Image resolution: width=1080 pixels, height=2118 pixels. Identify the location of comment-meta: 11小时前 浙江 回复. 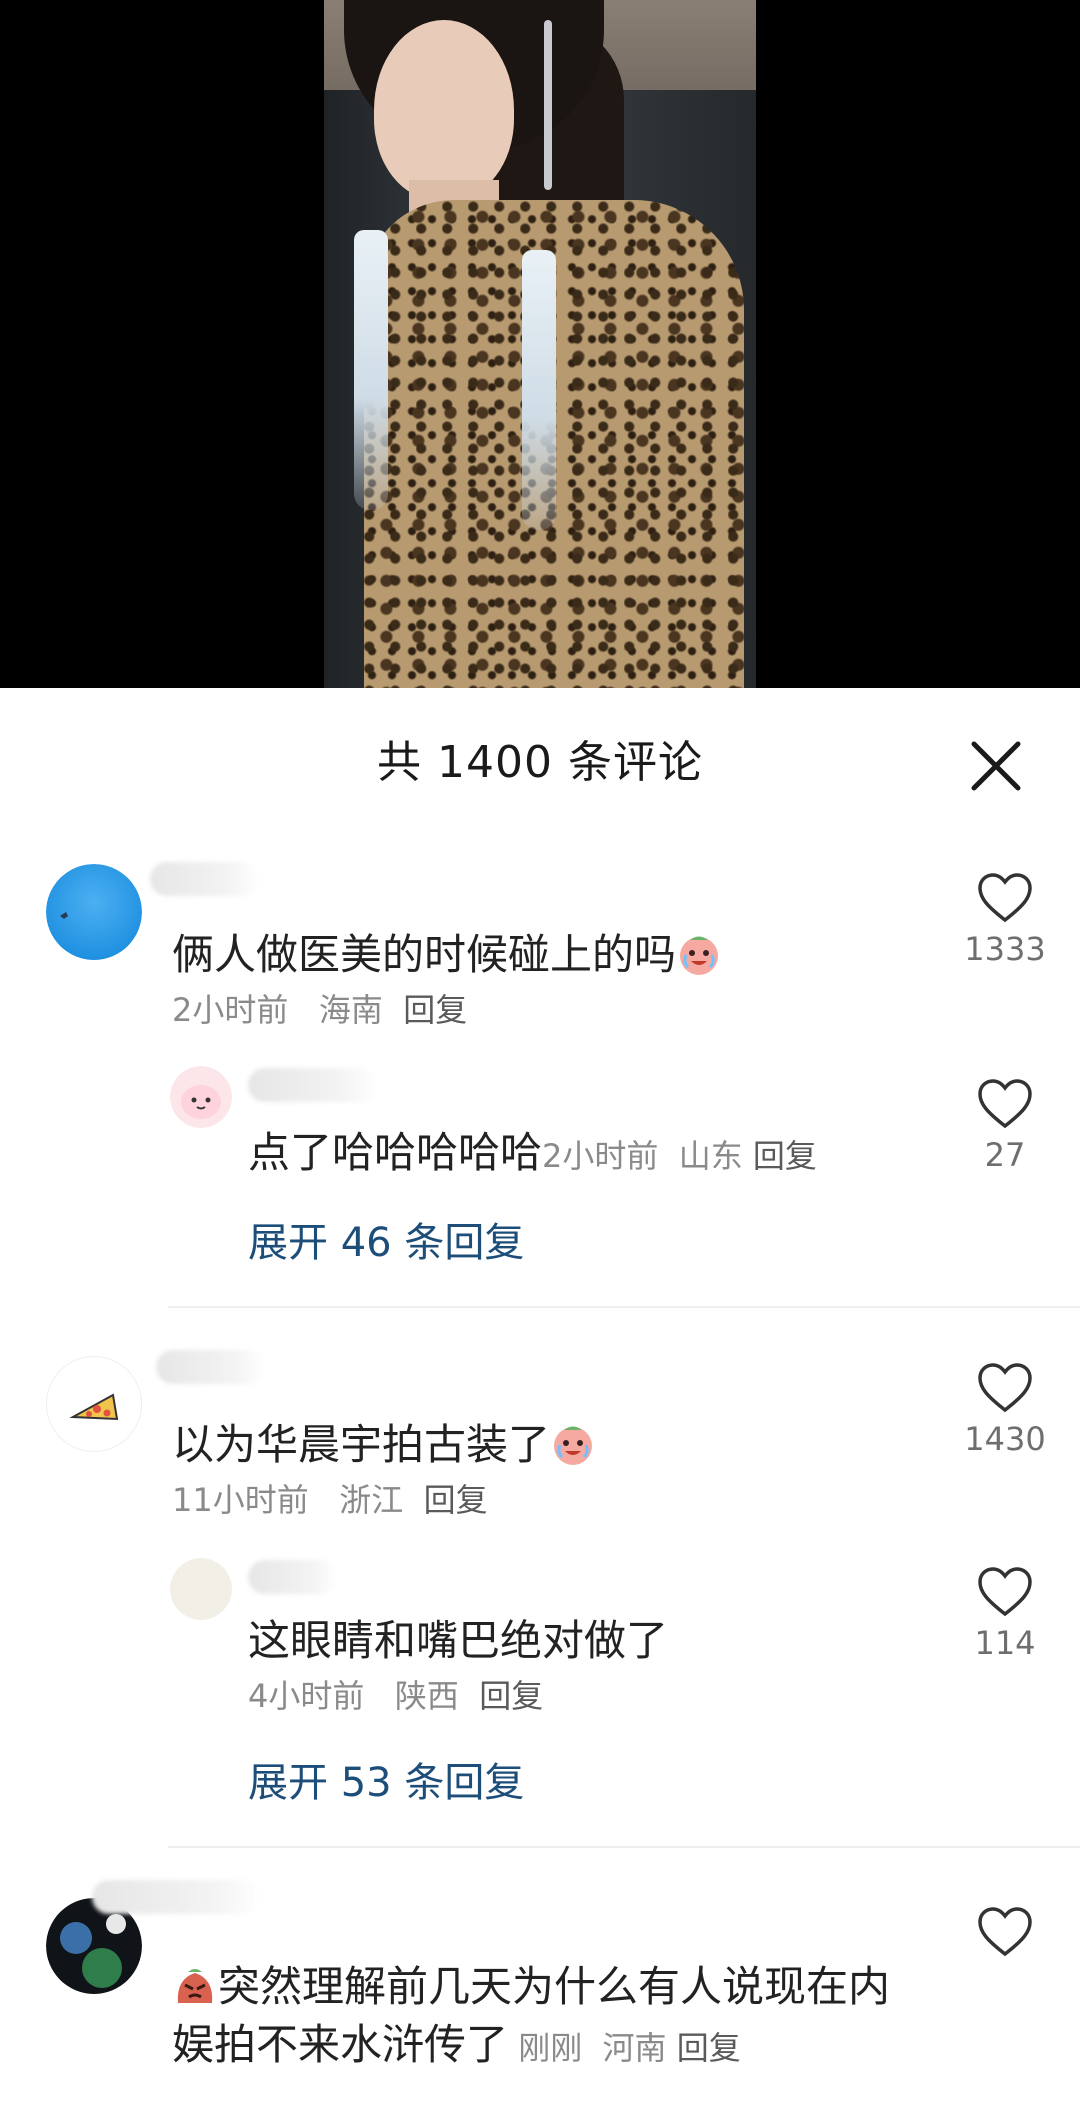
(330, 1500).